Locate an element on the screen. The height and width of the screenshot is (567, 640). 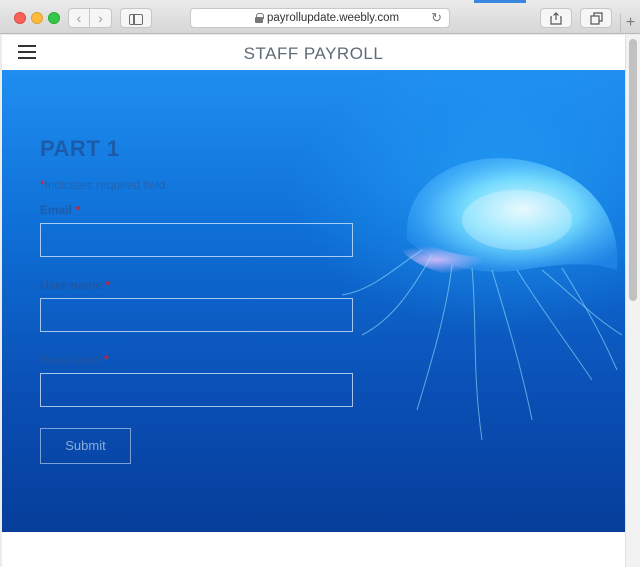
zoom-window-button is located at coordinates (54, 18).